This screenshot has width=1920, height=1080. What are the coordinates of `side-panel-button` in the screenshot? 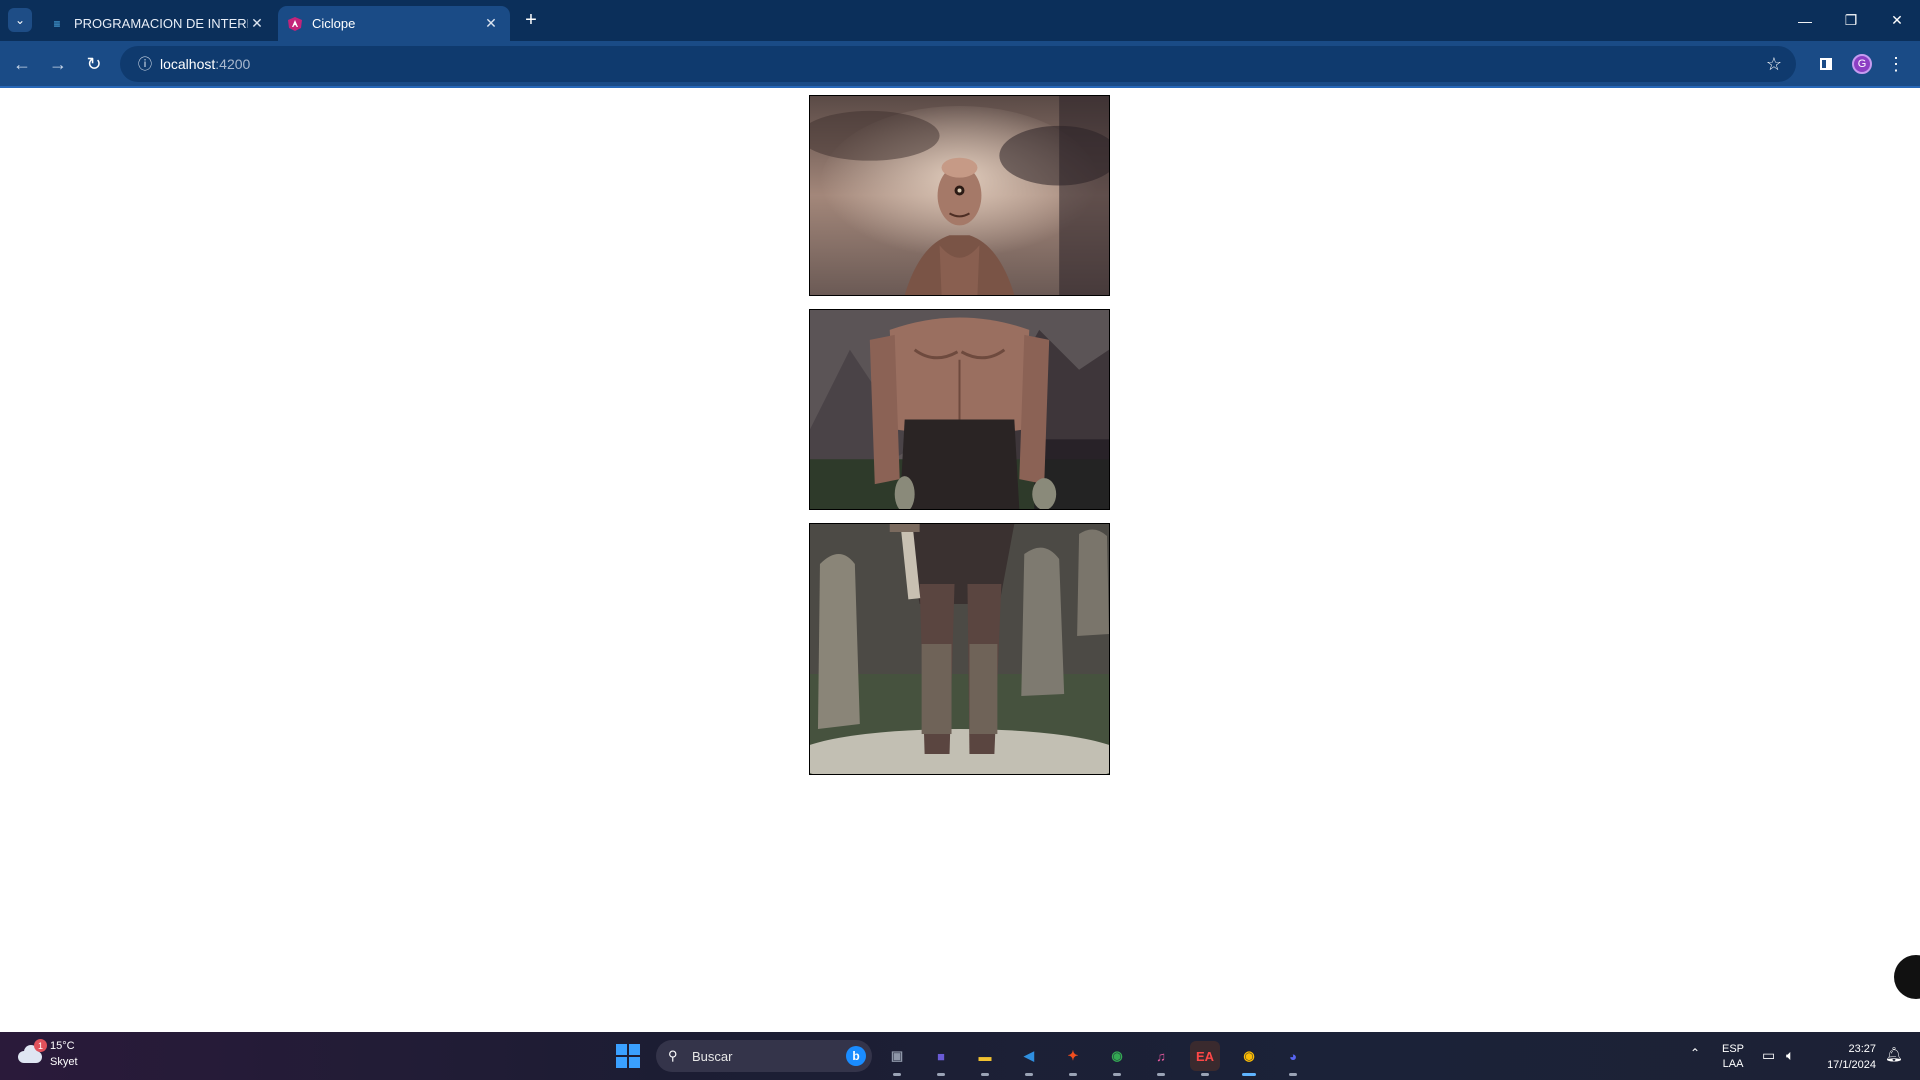 It's located at (1826, 64).